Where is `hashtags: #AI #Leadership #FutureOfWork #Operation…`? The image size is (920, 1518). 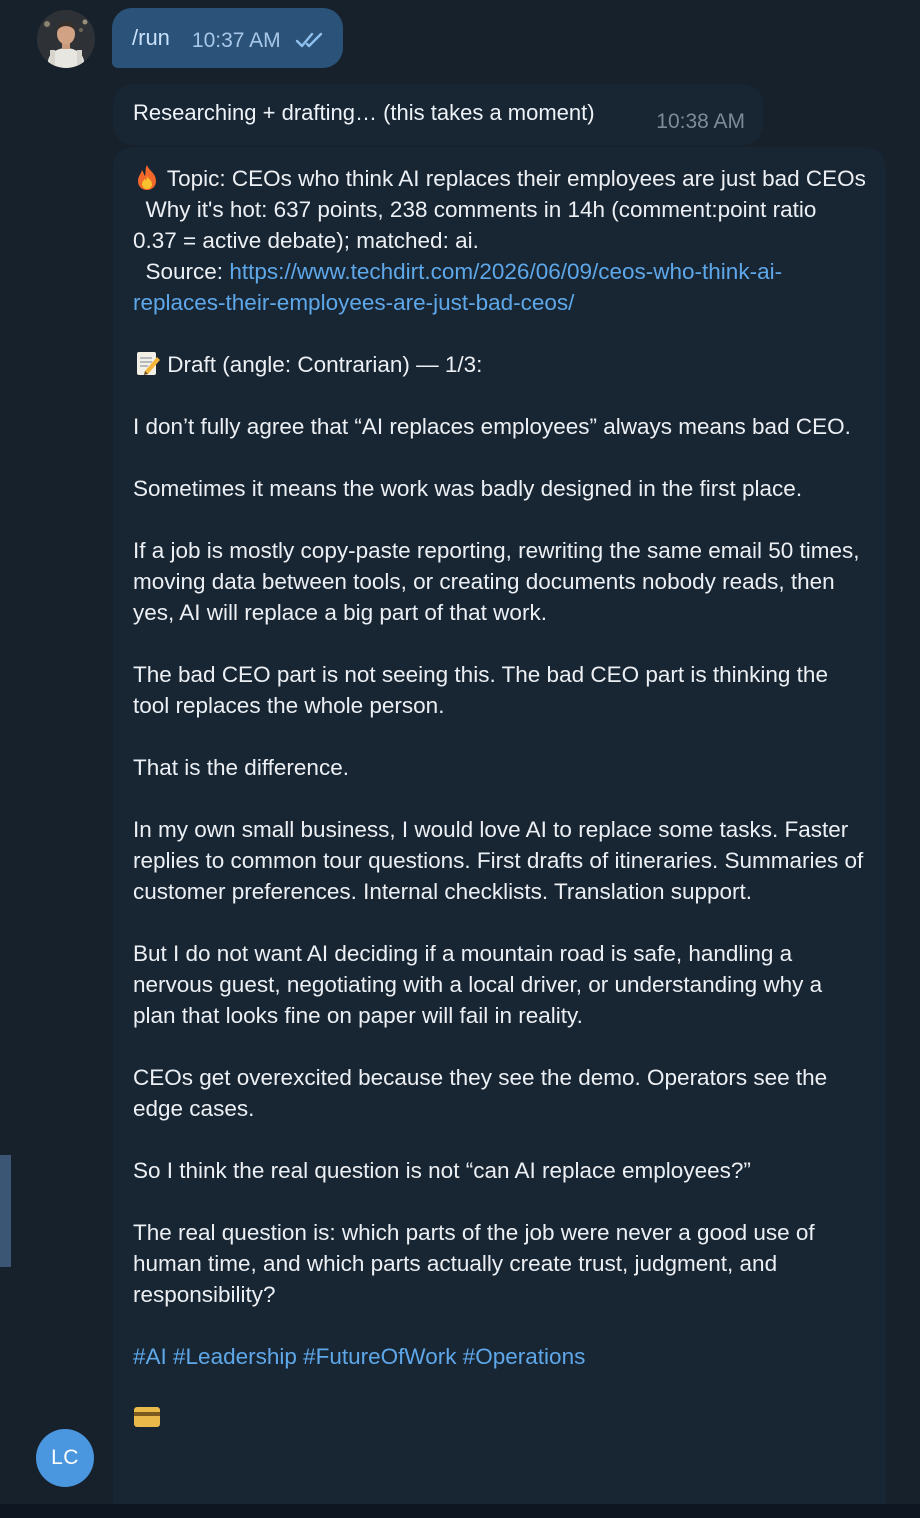
hashtags: #AI #Leadership #FutureOfWork #Operation… is located at coordinates (359, 1356).